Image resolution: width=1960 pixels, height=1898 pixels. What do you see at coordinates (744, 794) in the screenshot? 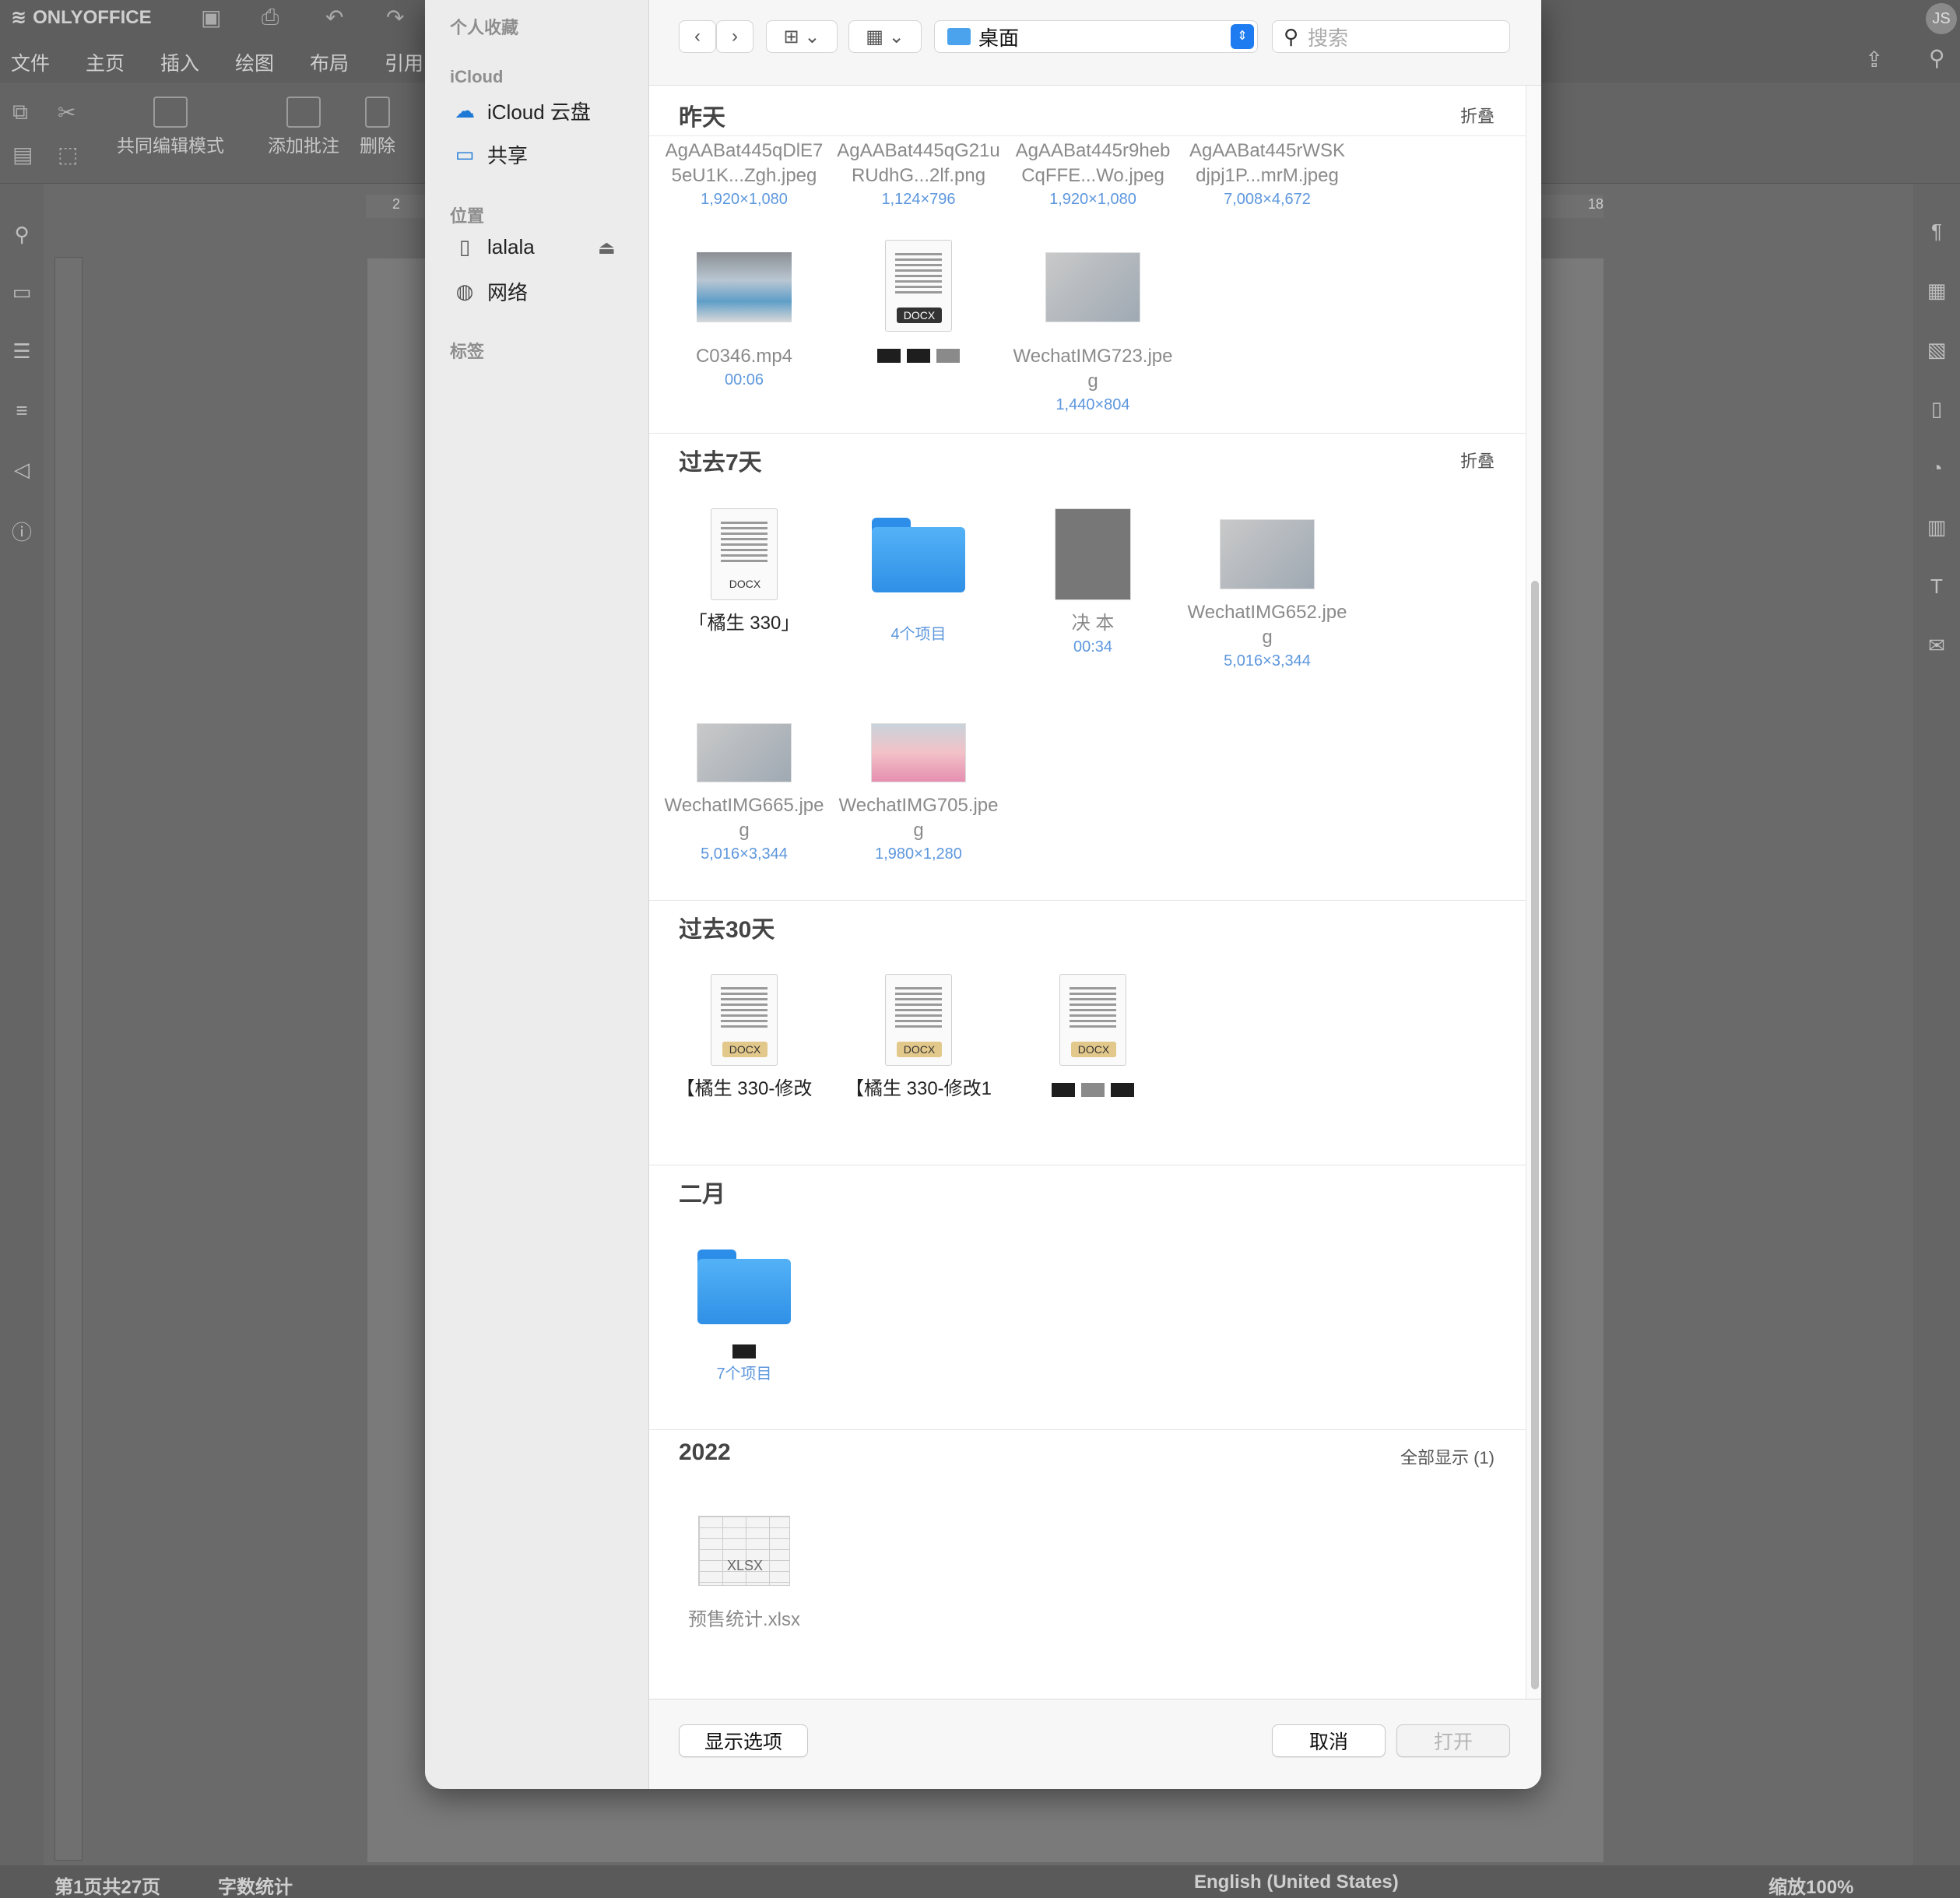
I see `file-item: WechatIMG665.jpeg 5,016×3,344` at bounding box center [744, 794].